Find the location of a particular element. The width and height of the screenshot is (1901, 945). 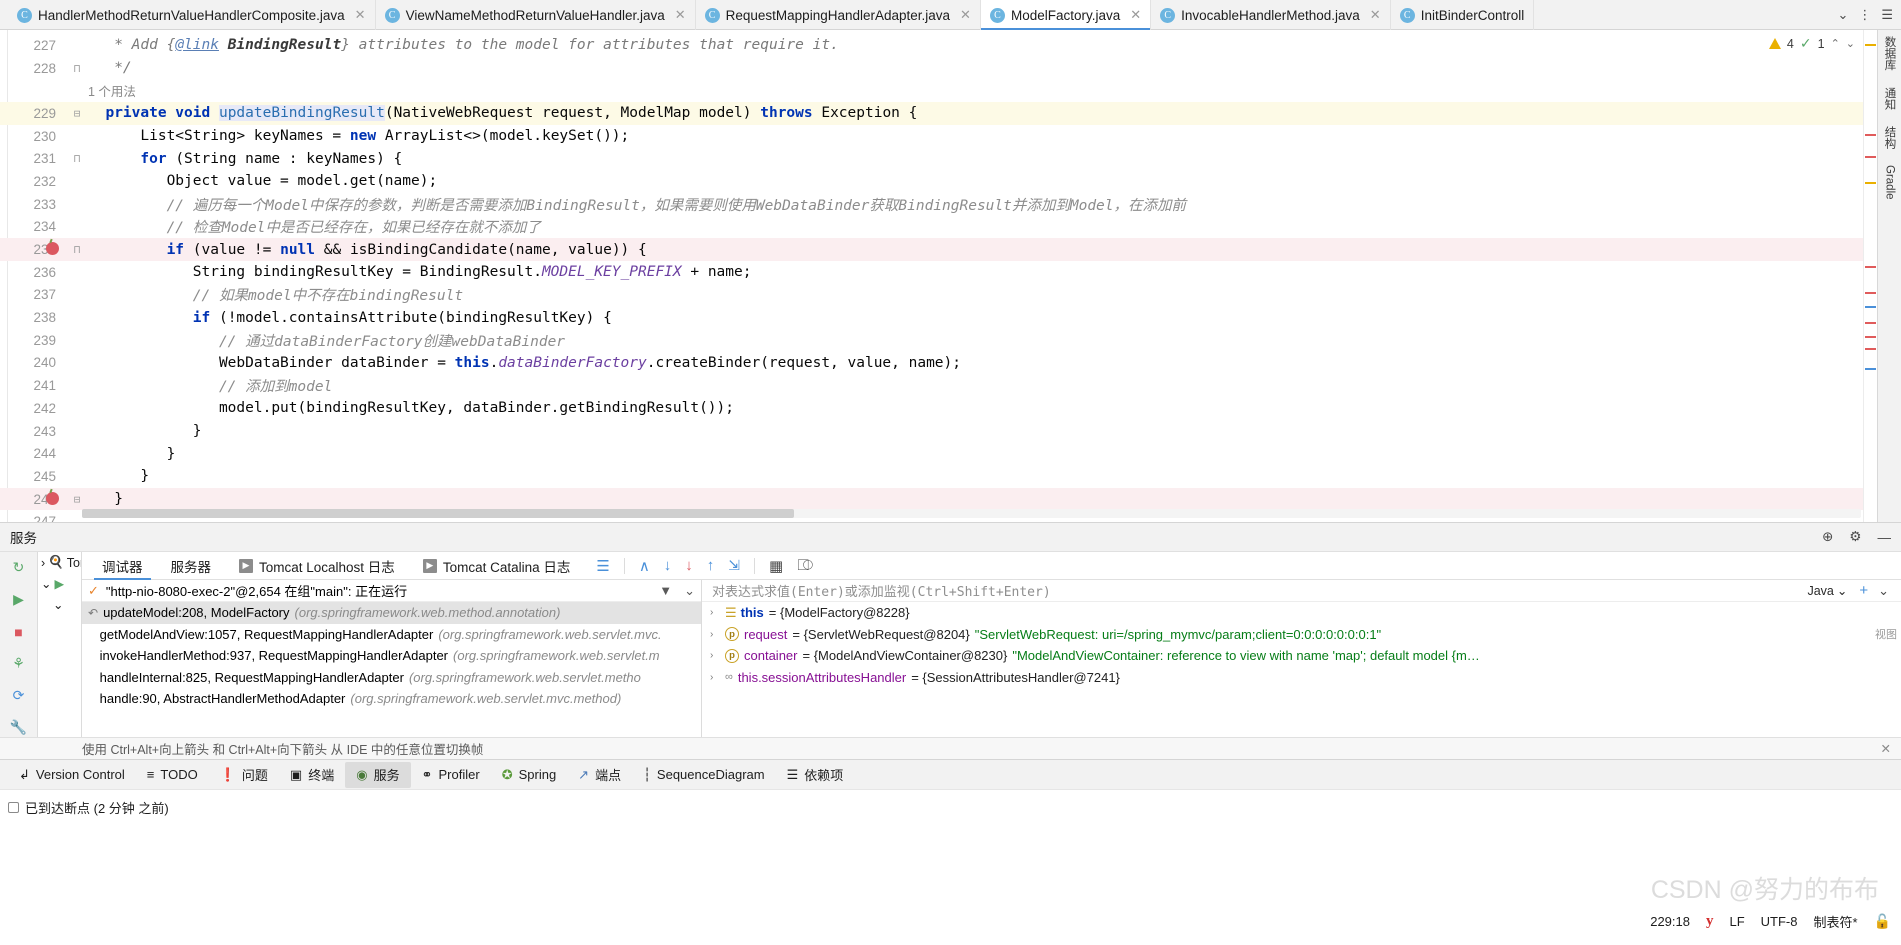

editor-tab-5: C InitBinderControll is located at coordinates (1463, 15).